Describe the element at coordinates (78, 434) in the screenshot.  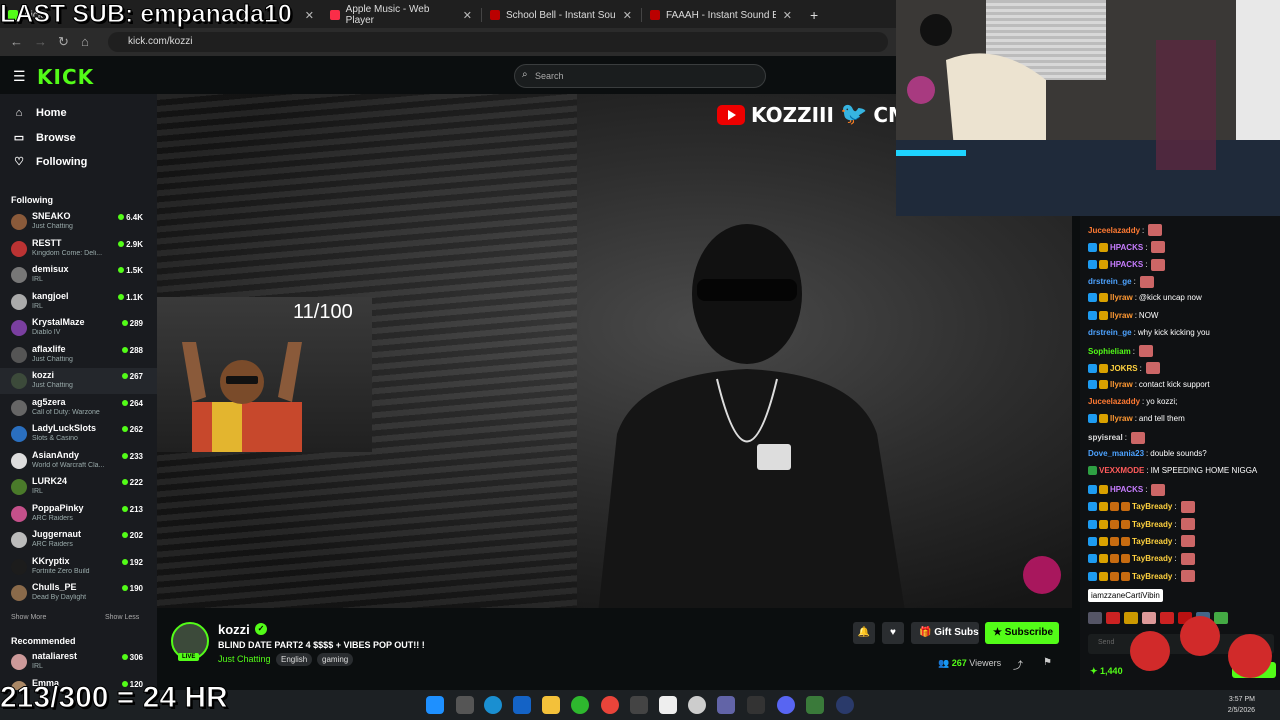
I see `sidebar-channel-ladyluckslots: LadyLuckSlots Slots & Casino 262` at that location.